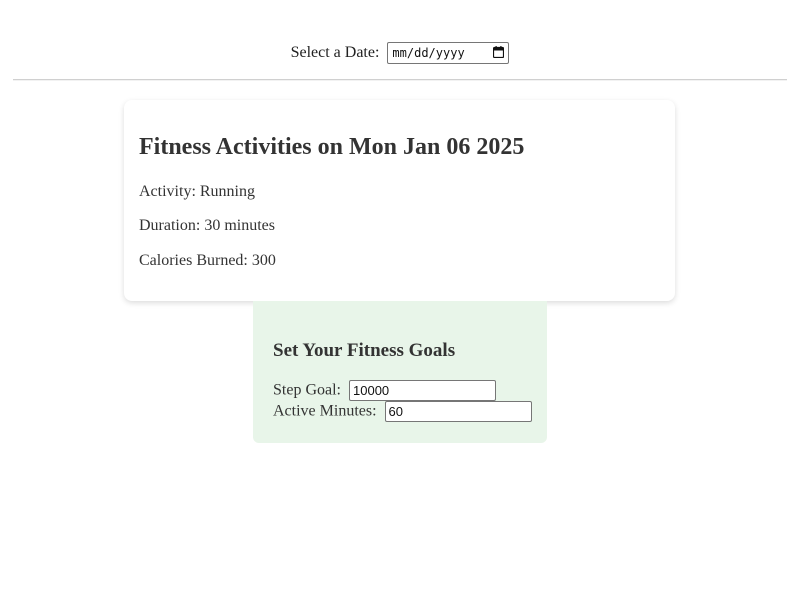 This screenshot has height=600, width=800. What do you see at coordinates (458, 411) in the screenshot?
I see `active-minutes-input` at bounding box center [458, 411].